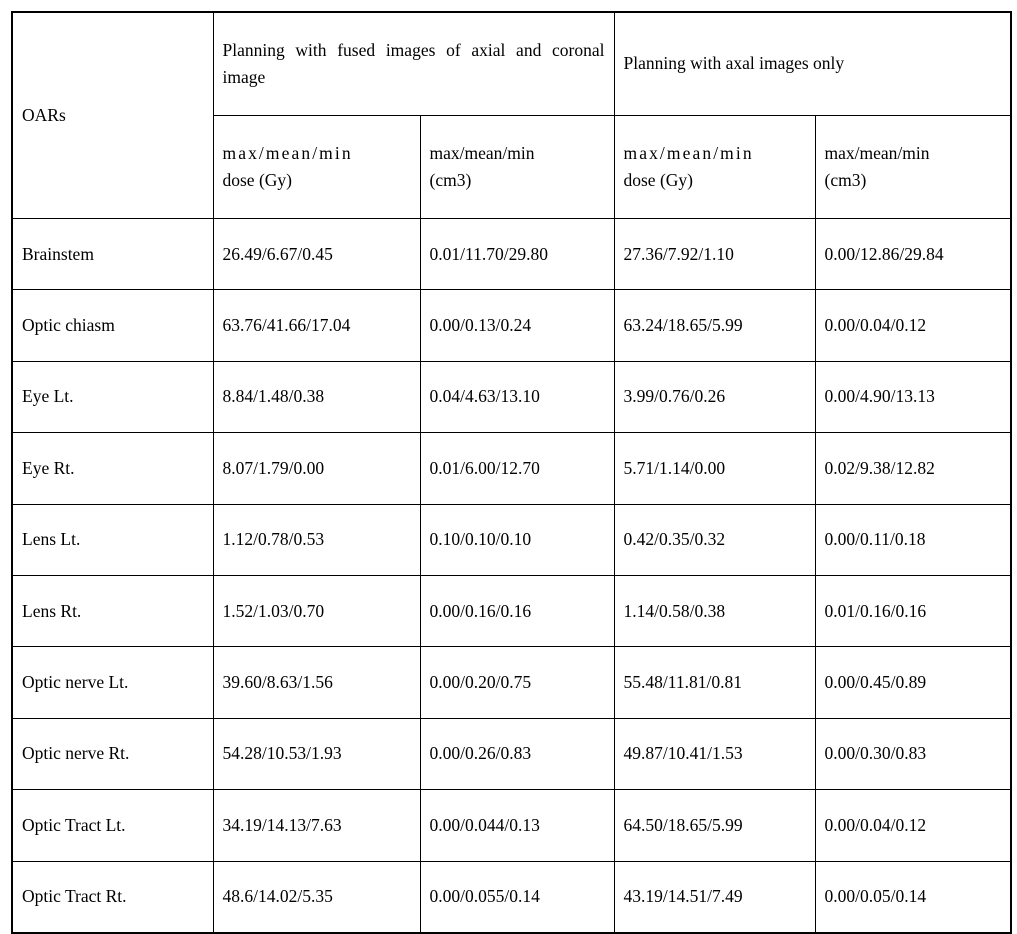 The image size is (1017, 934). What do you see at coordinates (316, 825) in the screenshot?
I see `cell-fused-dose: 34.19/14.13/7.63` at bounding box center [316, 825].